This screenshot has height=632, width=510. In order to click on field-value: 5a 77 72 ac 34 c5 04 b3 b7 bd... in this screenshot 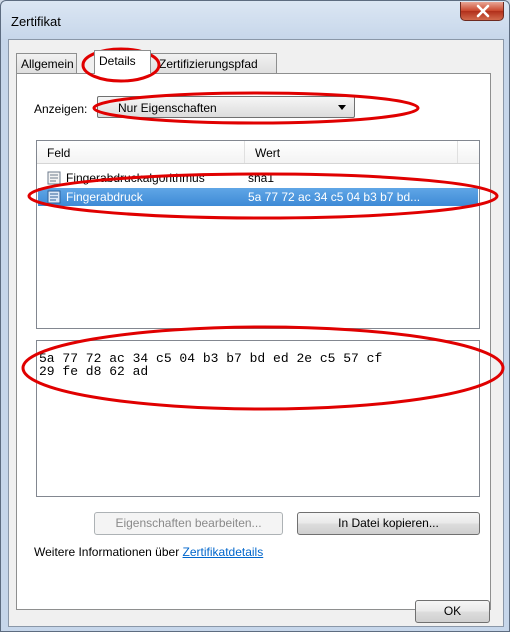, I will do `click(334, 197)`.